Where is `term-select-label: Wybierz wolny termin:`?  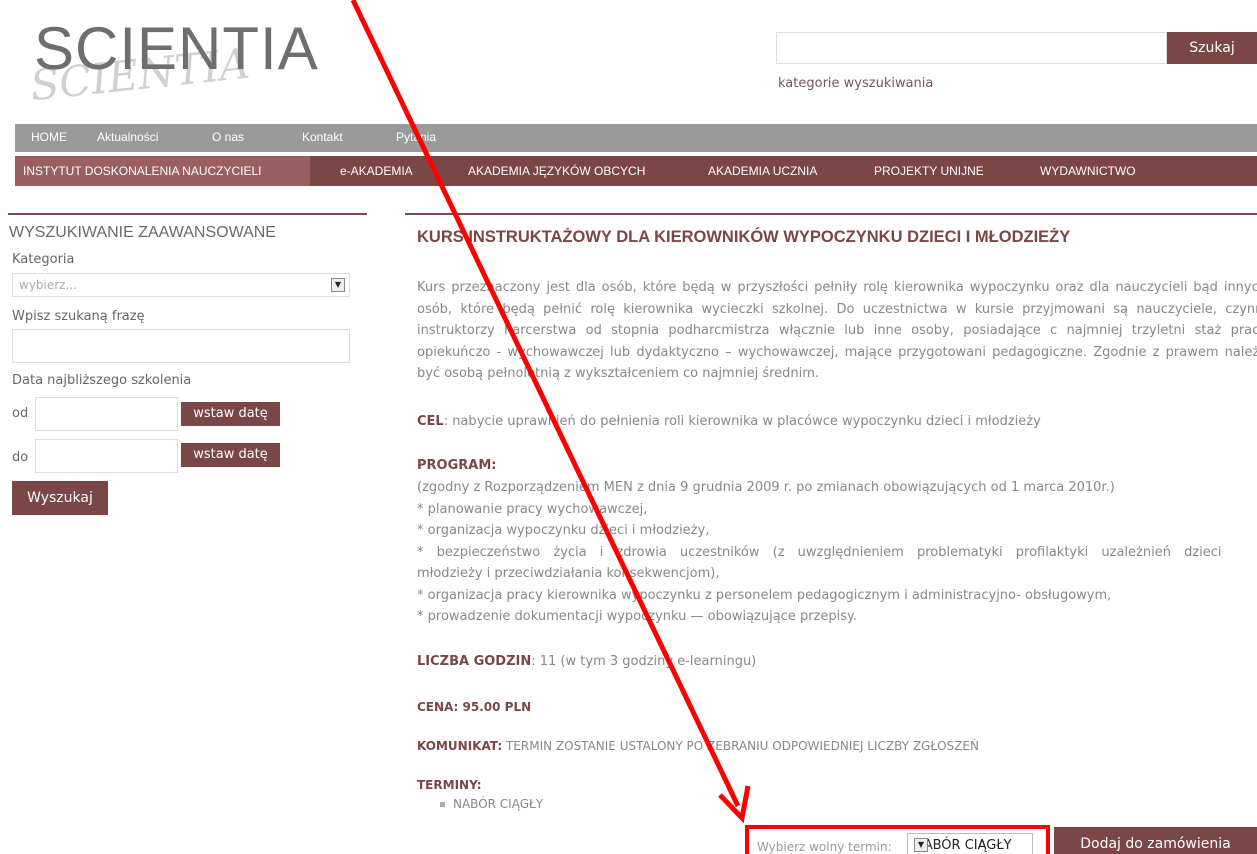
term-select-label: Wybierz wolny termin: is located at coordinates (824, 847).